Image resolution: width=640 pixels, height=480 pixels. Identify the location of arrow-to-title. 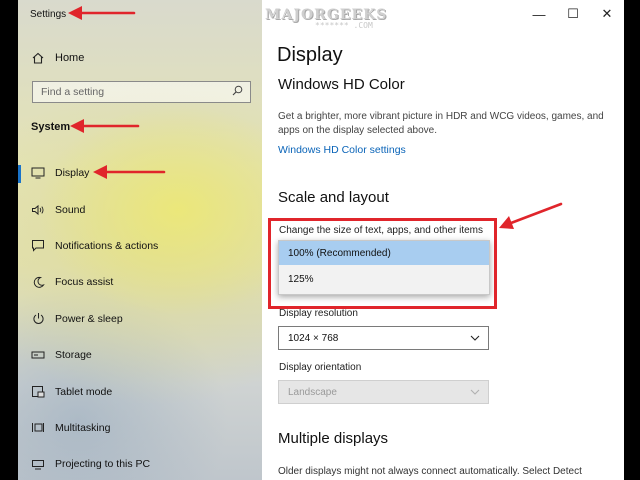
(102, 13).